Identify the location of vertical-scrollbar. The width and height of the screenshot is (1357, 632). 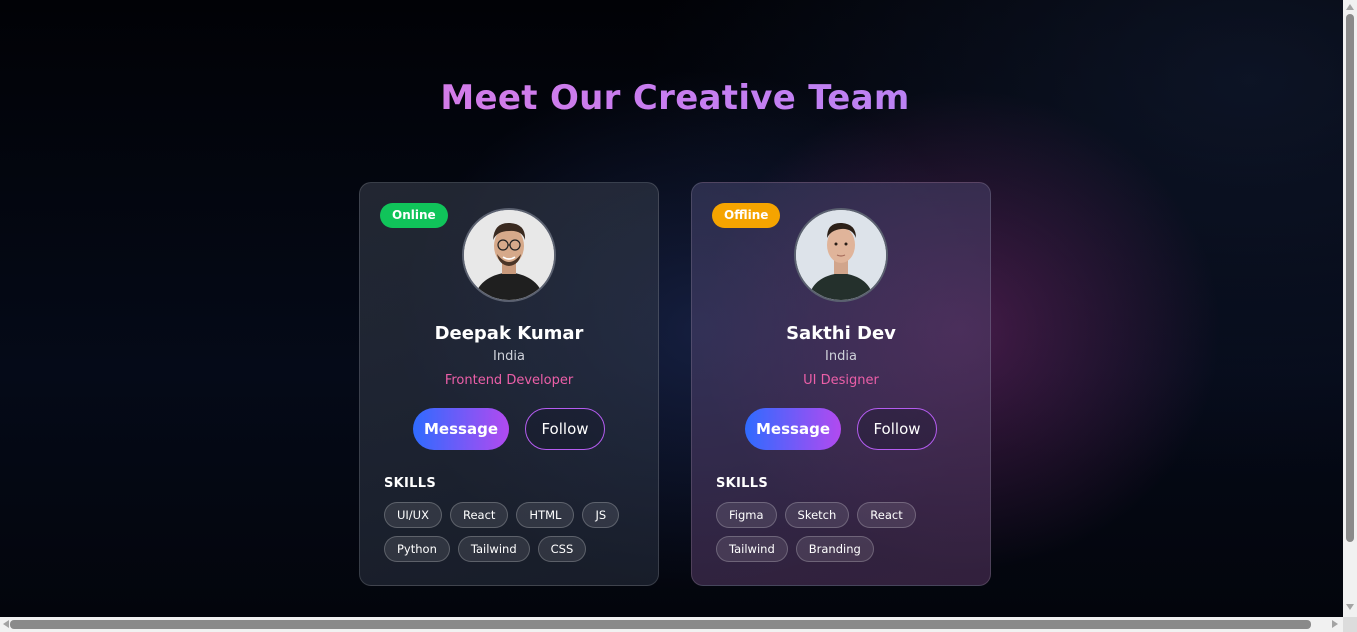
(1350, 308).